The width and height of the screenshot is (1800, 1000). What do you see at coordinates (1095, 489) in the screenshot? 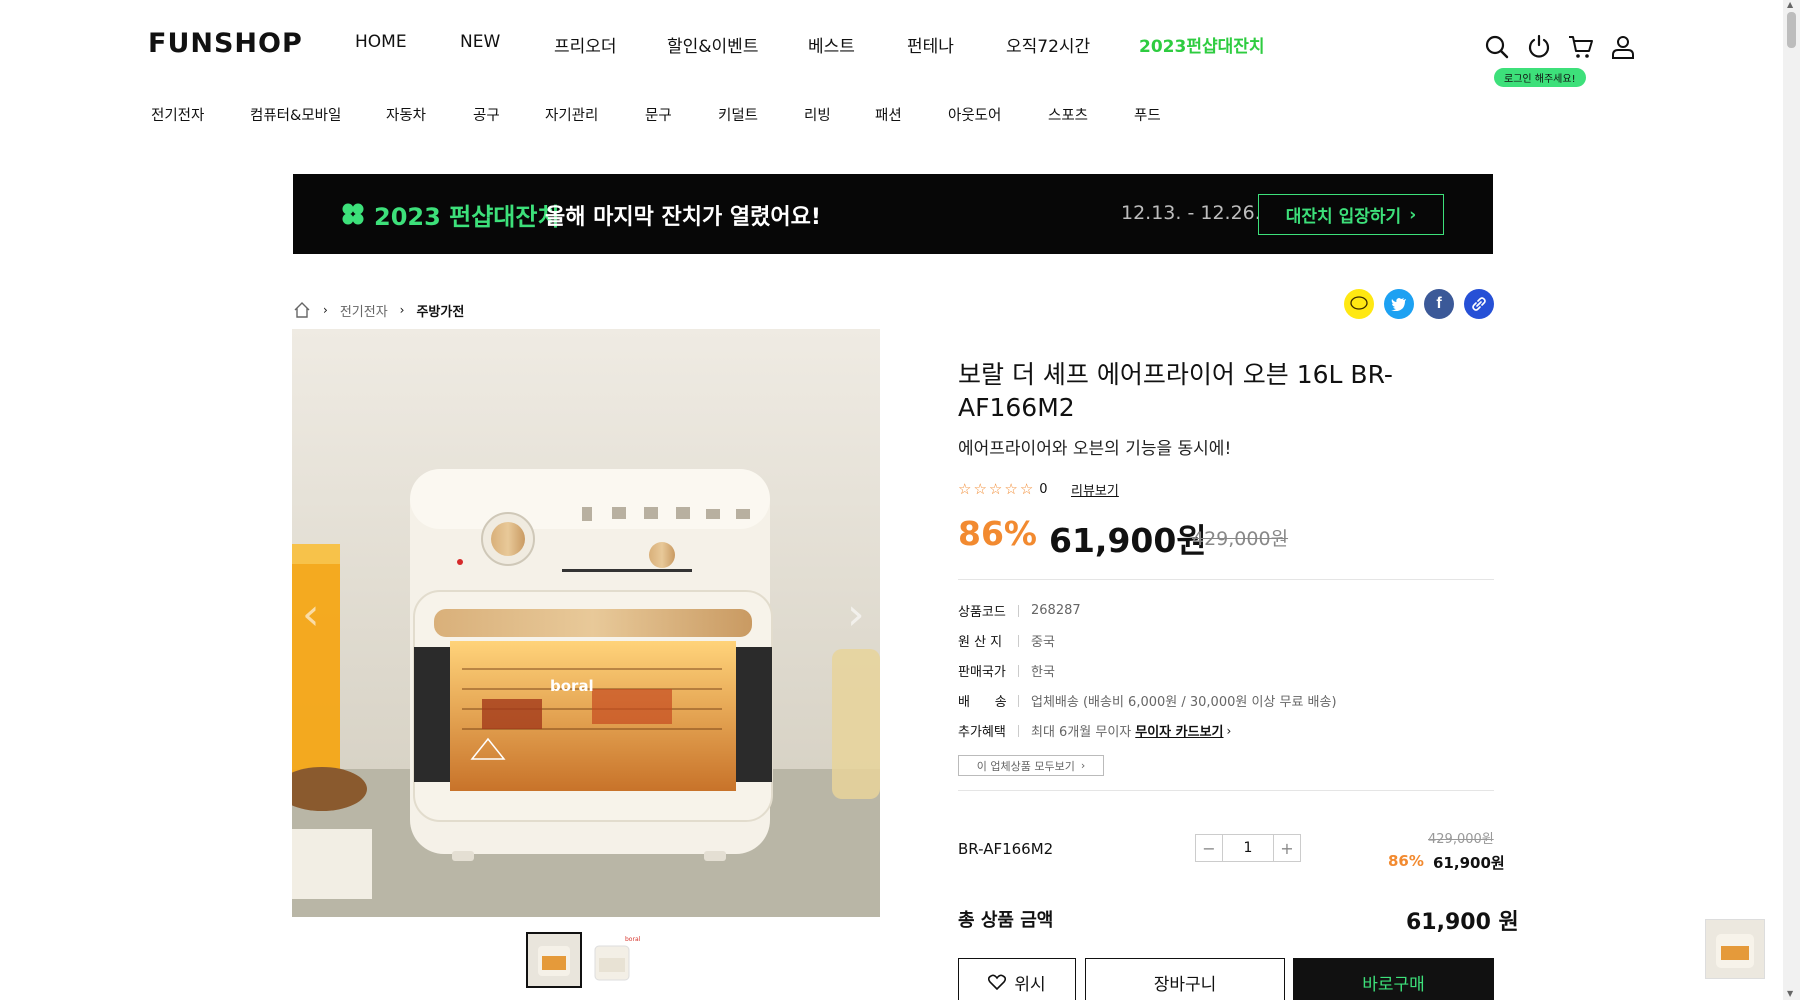
I see `review-link: 리뷰보기` at bounding box center [1095, 489].